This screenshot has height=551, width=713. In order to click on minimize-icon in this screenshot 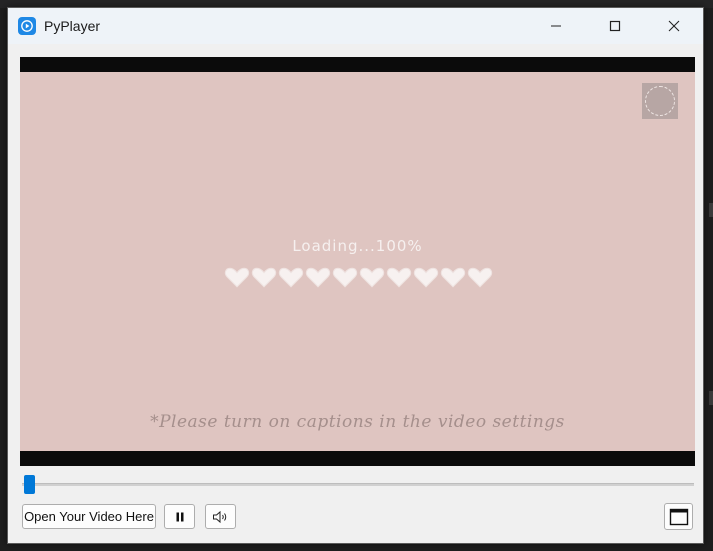, I will do `click(555, 26)`.